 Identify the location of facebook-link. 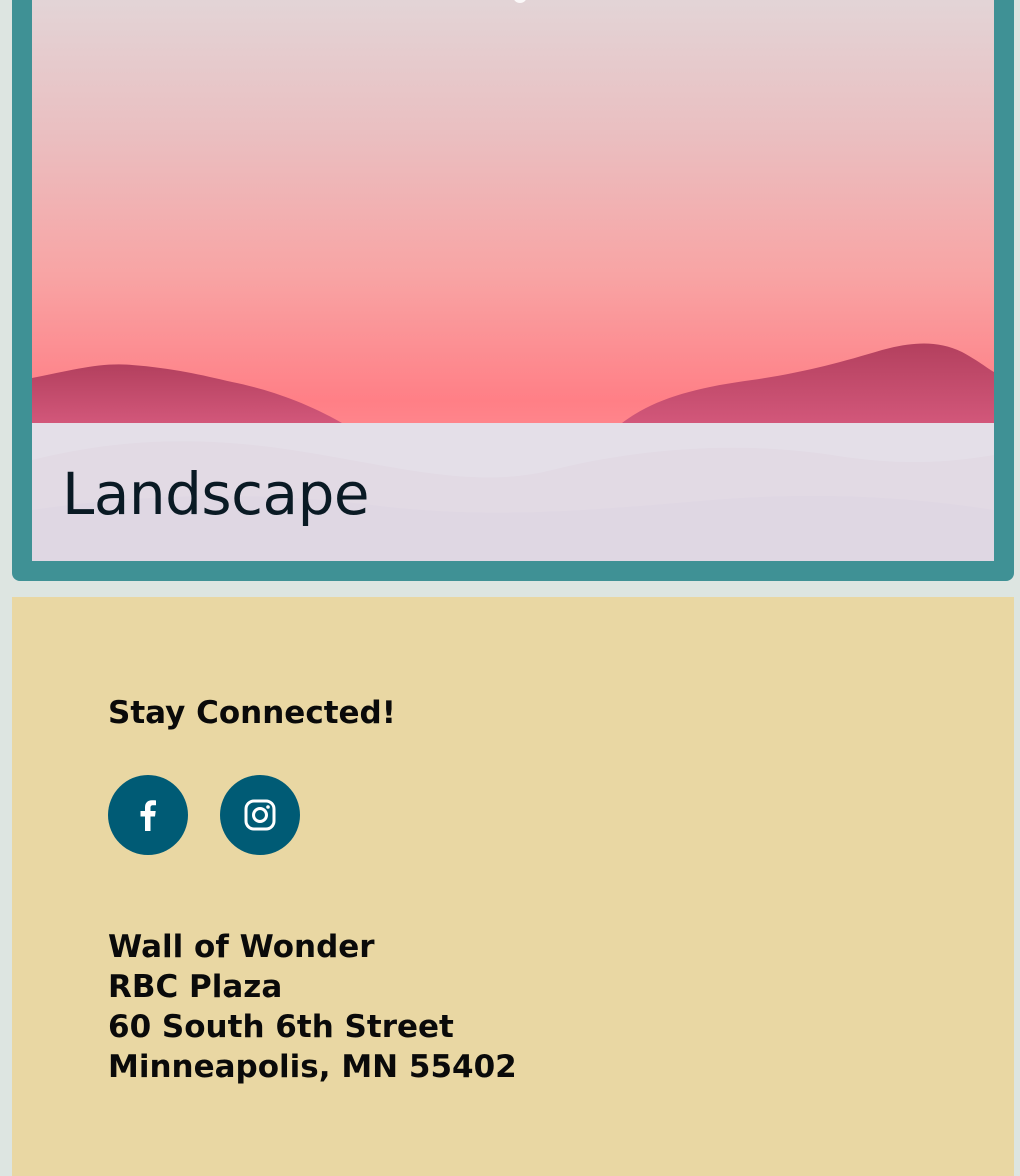
(148, 815).